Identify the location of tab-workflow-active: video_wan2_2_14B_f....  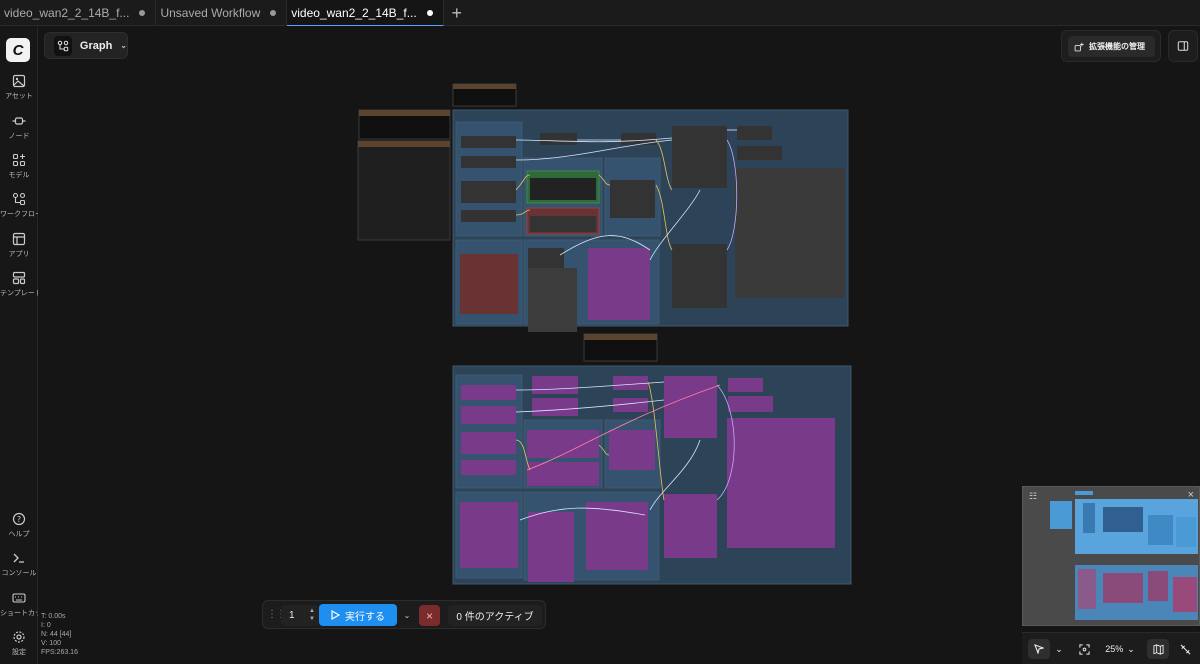
(365, 13).